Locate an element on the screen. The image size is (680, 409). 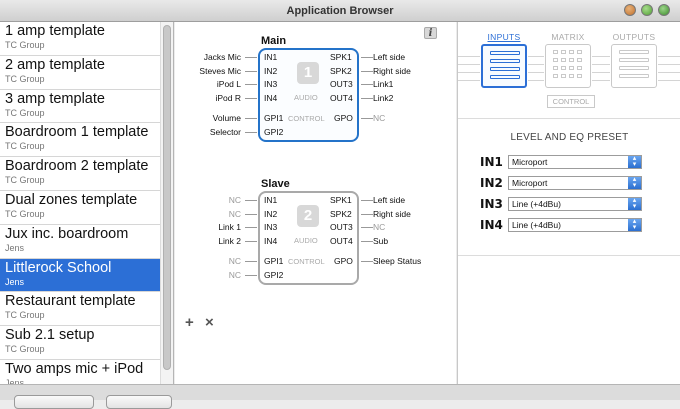
input-label: IN2 is located at coordinates (491, 183).